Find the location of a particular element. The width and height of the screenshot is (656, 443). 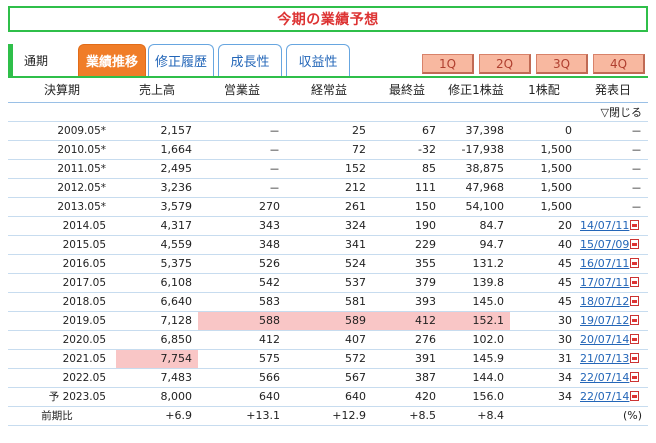

cell-net: 387 is located at coordinates (407, 378).